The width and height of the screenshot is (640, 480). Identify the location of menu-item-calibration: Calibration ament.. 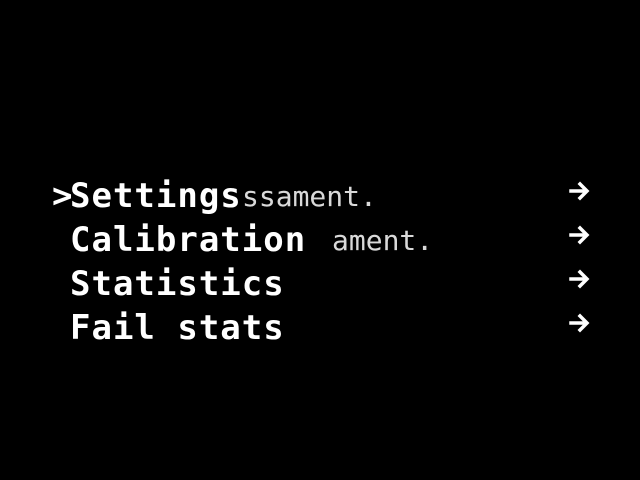
(322, 241).